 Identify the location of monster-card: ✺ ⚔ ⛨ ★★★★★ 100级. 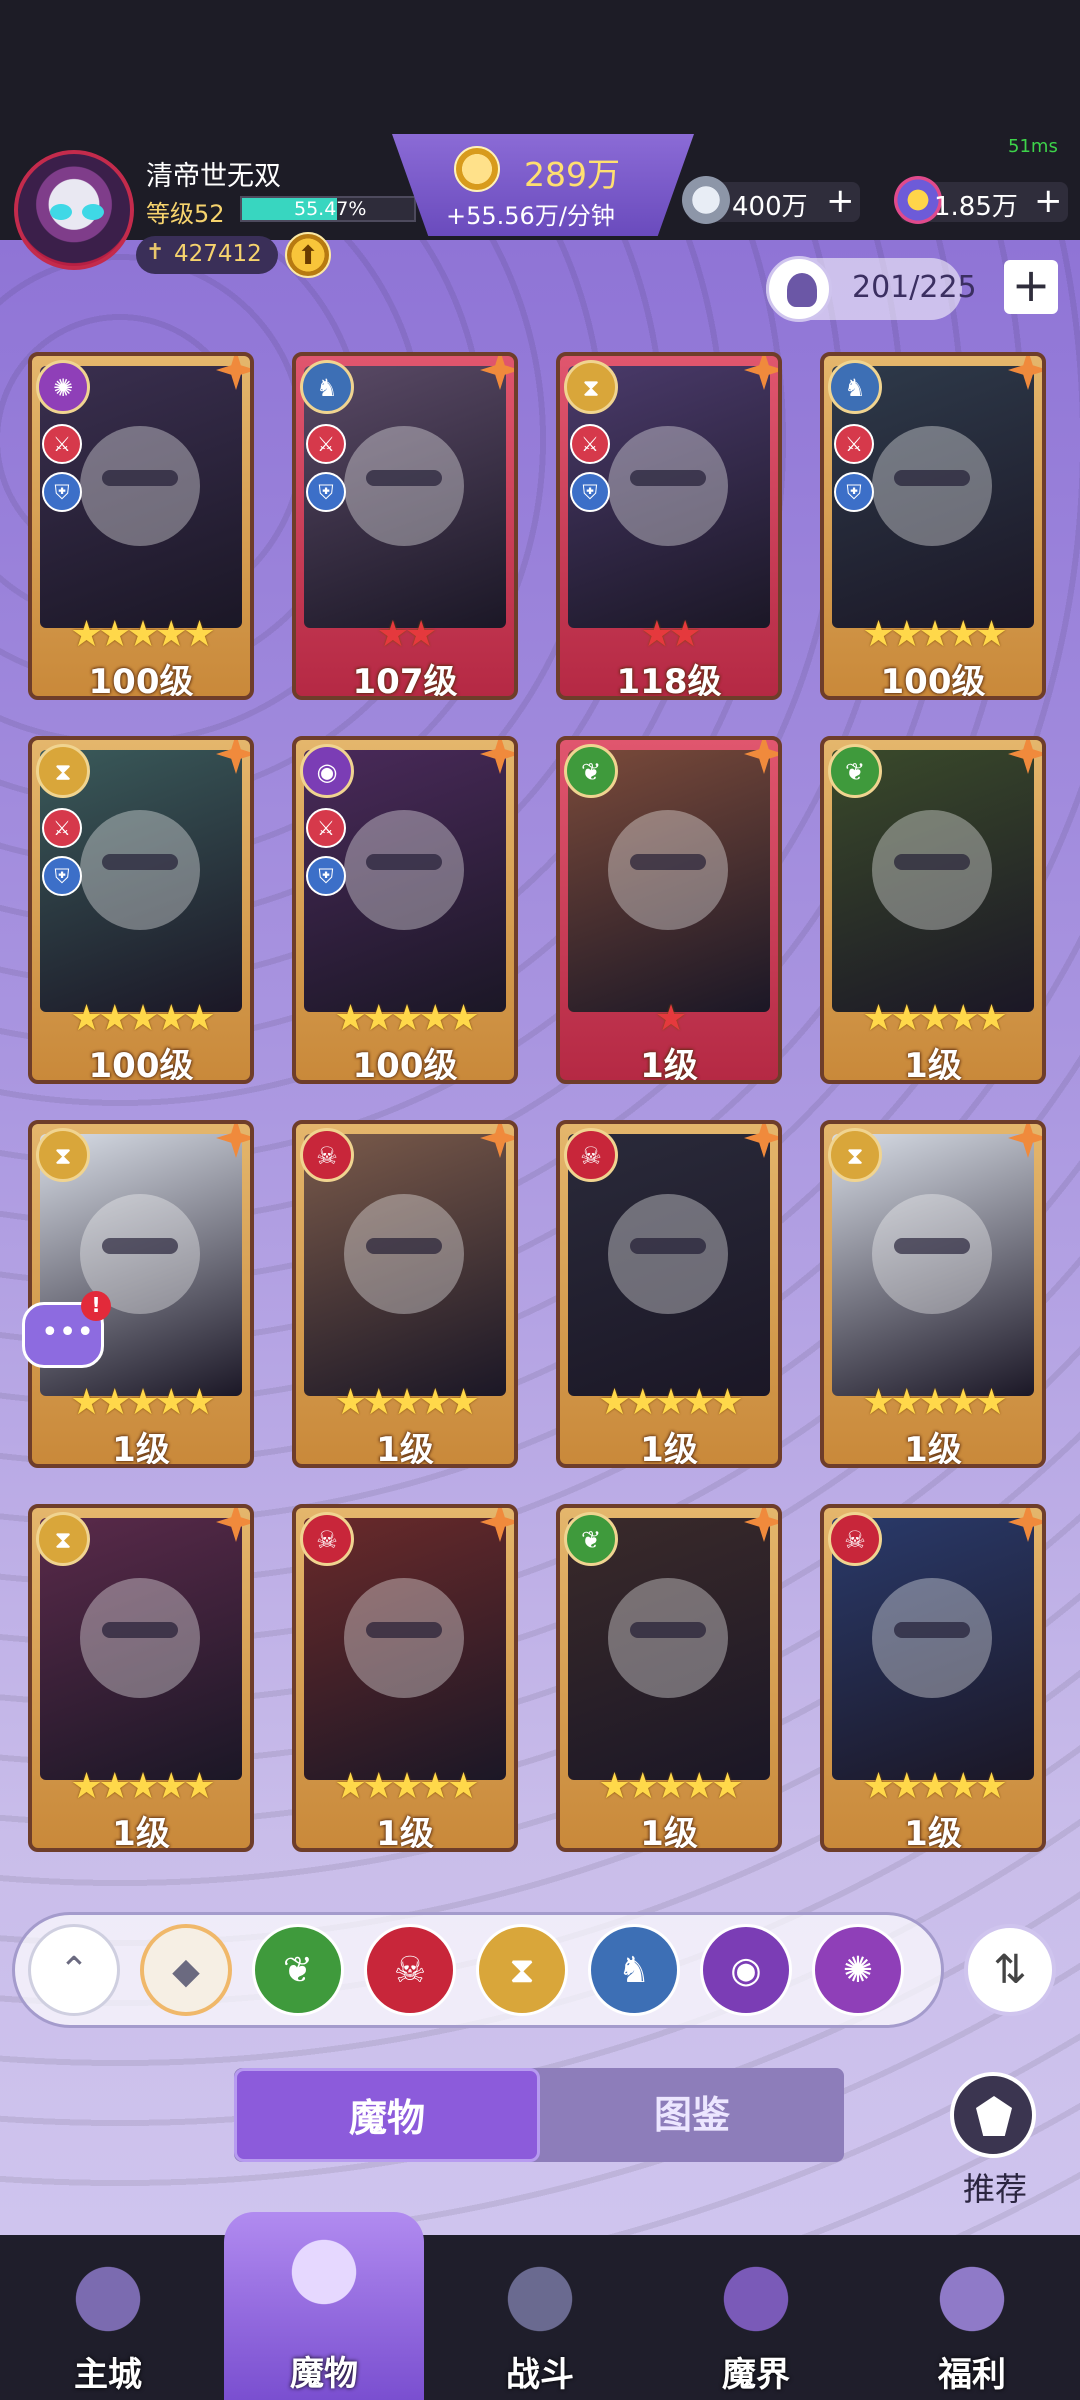
(141, 526).